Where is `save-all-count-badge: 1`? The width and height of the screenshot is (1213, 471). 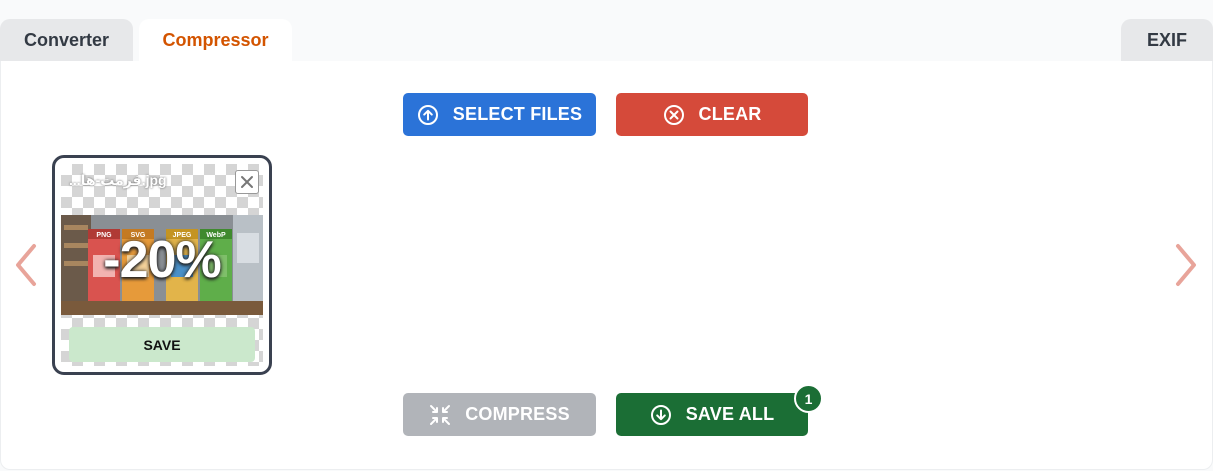 save-all-count-badge: 1 is located at coordinates (808, 398).